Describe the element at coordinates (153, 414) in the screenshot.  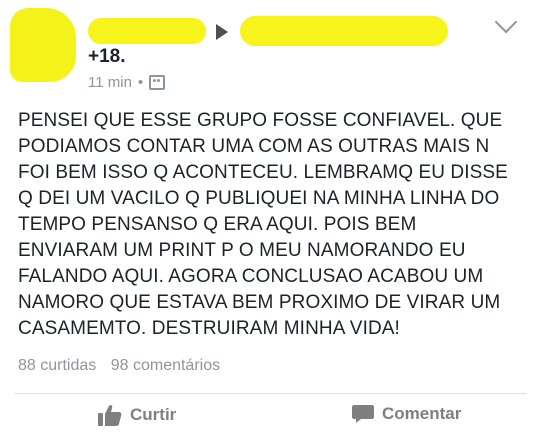
I see `like-label: Curtir` at that location.